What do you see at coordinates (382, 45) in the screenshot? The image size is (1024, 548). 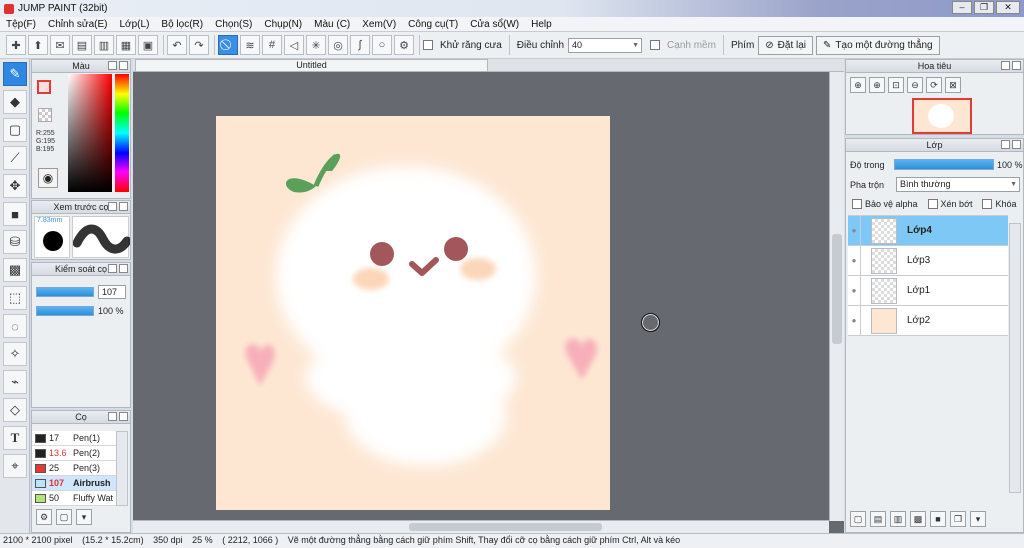 I see `circle-ruler-icon: ○` at bounding box center [382, 45].